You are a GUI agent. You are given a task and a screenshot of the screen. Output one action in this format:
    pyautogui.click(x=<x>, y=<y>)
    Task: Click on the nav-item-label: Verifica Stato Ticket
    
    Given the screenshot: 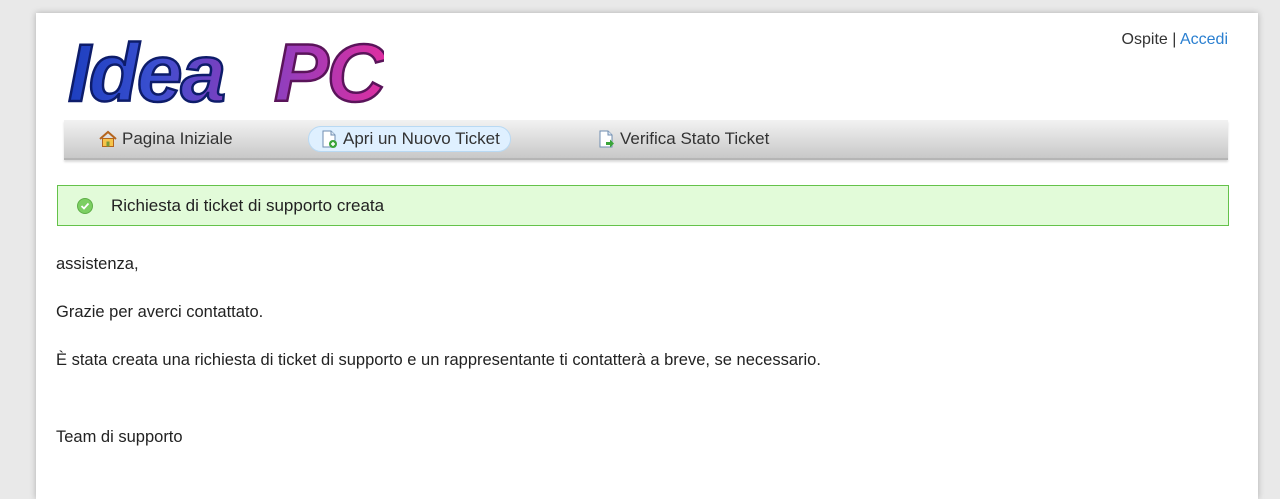 What is the action you would take?
    pyautogui.click(x=695, y=138)
    